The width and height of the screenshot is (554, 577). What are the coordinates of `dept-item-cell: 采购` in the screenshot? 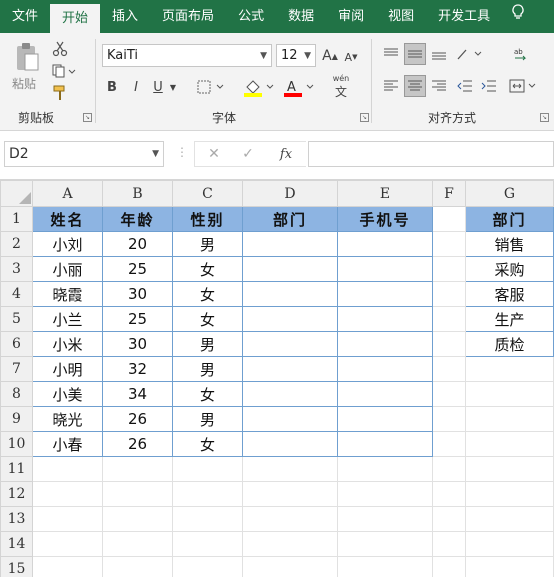 It's located at (509, 269).